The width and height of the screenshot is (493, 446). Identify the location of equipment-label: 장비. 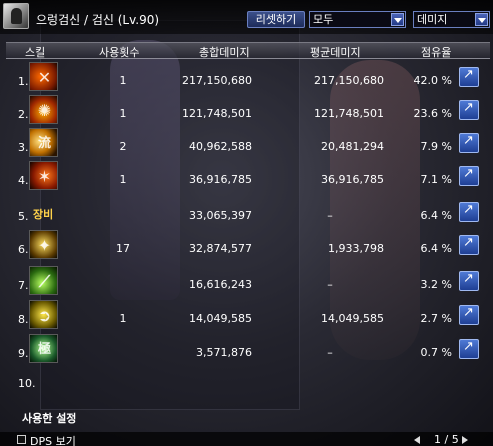
(43, 214).